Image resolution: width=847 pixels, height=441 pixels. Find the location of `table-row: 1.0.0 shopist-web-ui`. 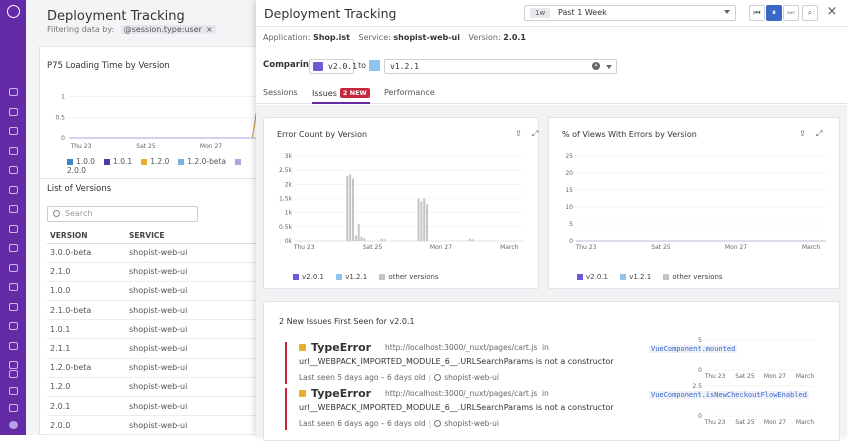

table-row: 1.0.0 shopist-web-ui is located at coordinates (151, 291).